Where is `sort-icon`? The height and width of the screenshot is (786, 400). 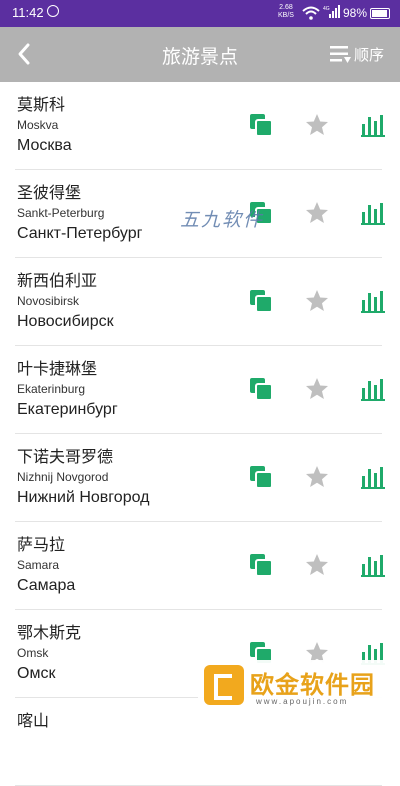 sort-icon is located at coordinates (340, 54).